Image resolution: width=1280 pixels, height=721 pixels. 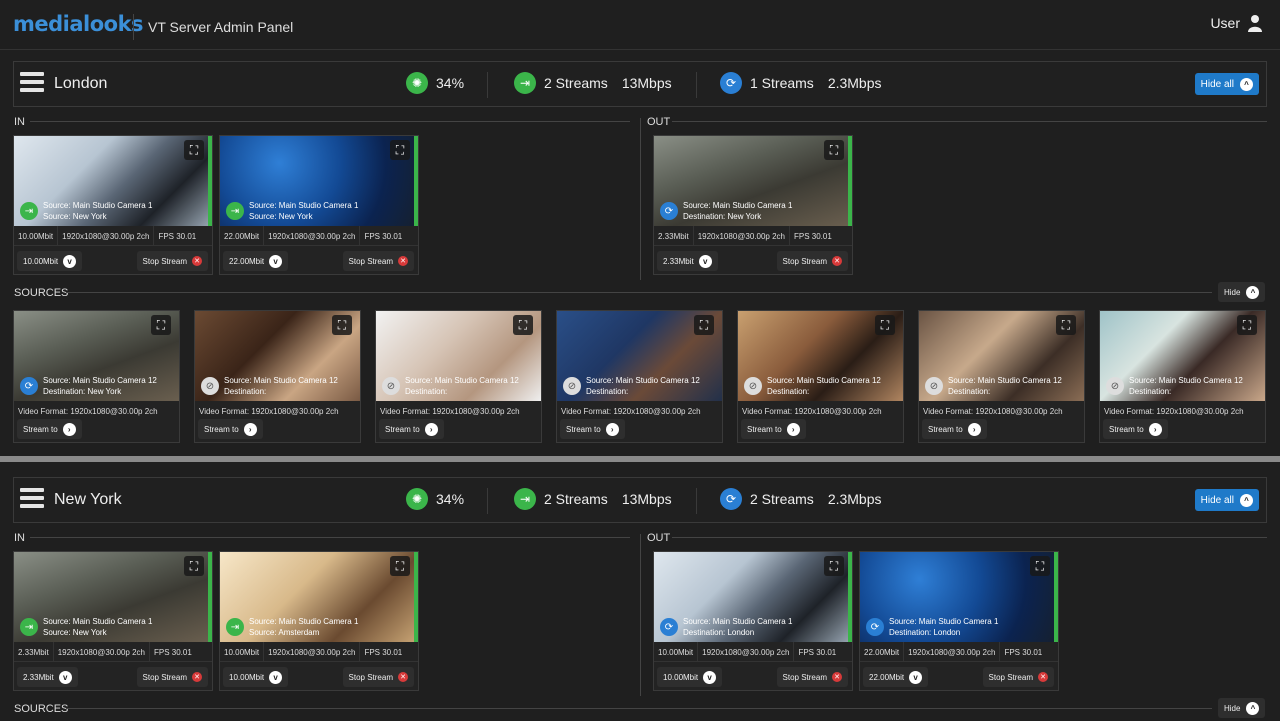 What do you see at coordinates (1253, 708) in the screenshot?
I see `chevron-up-icon: ^` at bounding box center [1253, 708].